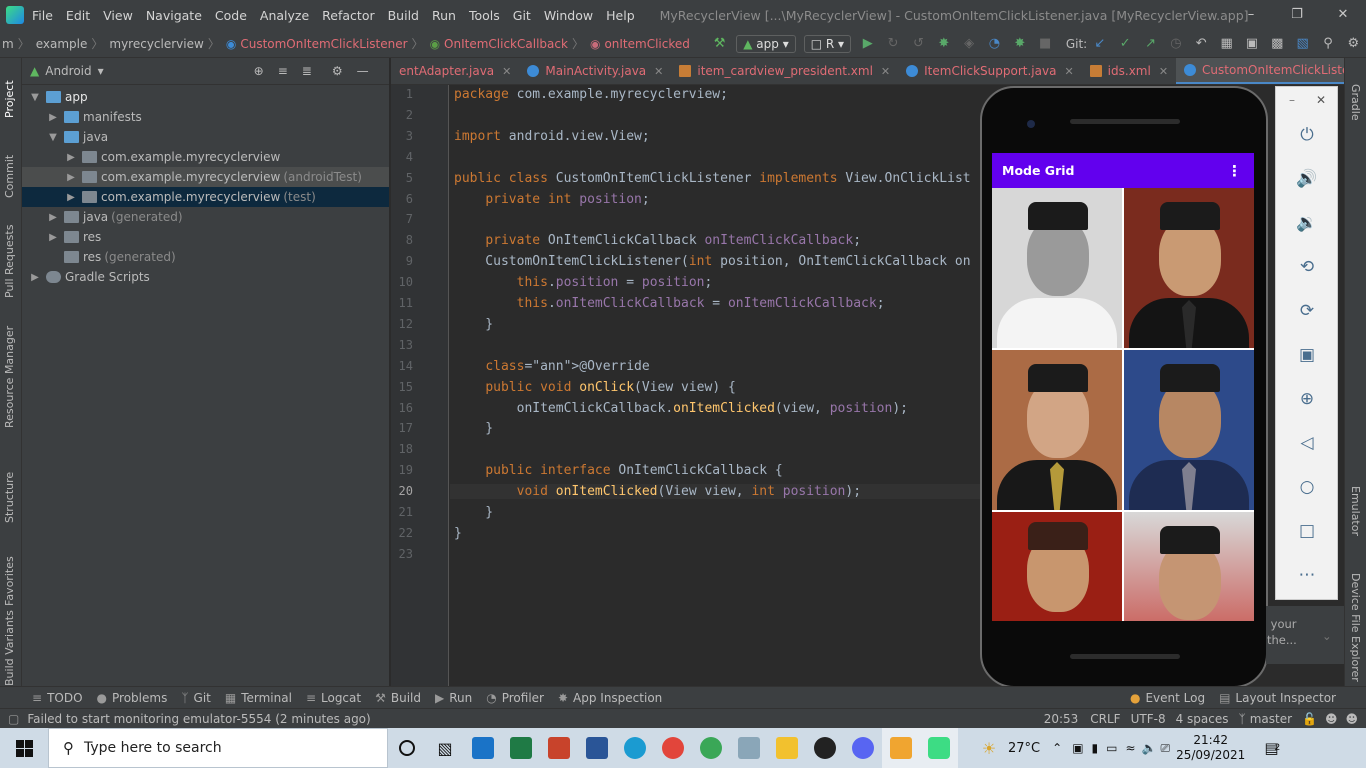 This screenshot has width=1366, height=768. I want to click on file-explorer-icon, so click(787, 748).